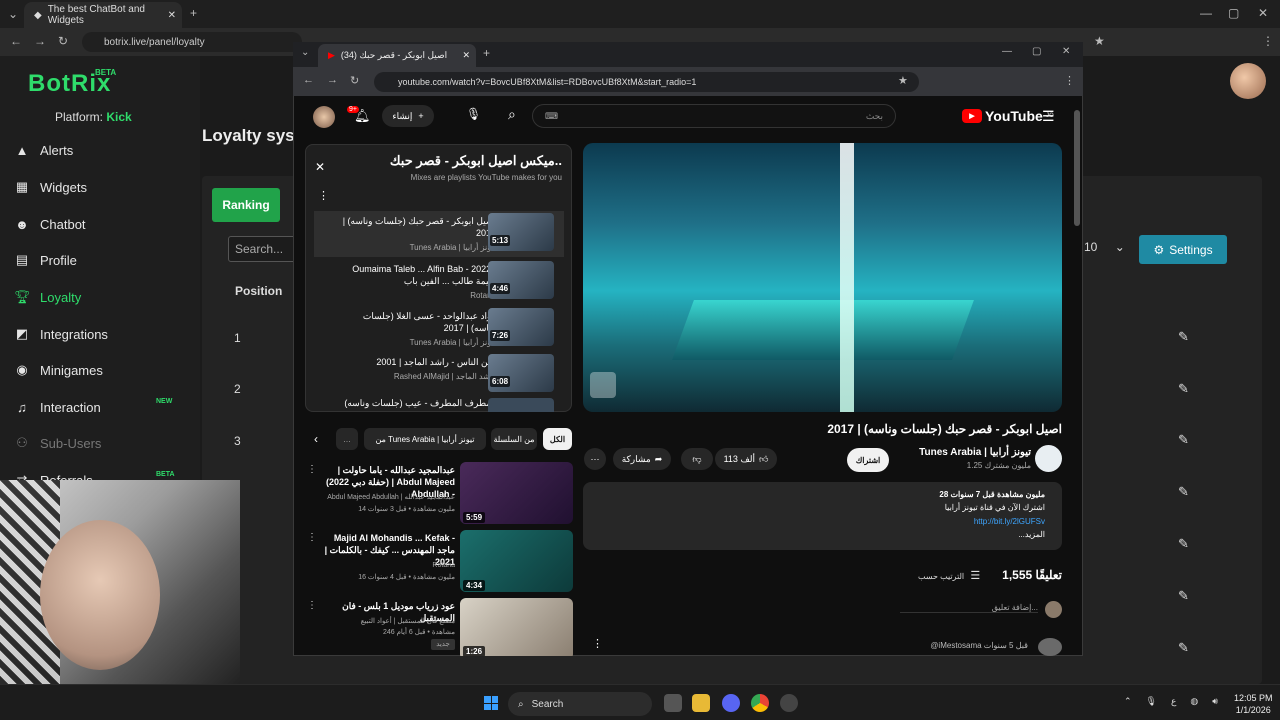  I want to click on discord-icon, so click(731, 703).